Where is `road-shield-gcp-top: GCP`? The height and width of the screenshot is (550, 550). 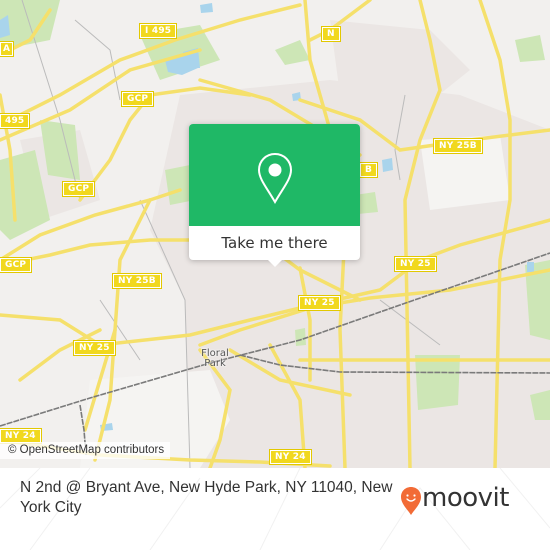
road-shield-gcp-top: GCP is located at coordinates (138, 99).